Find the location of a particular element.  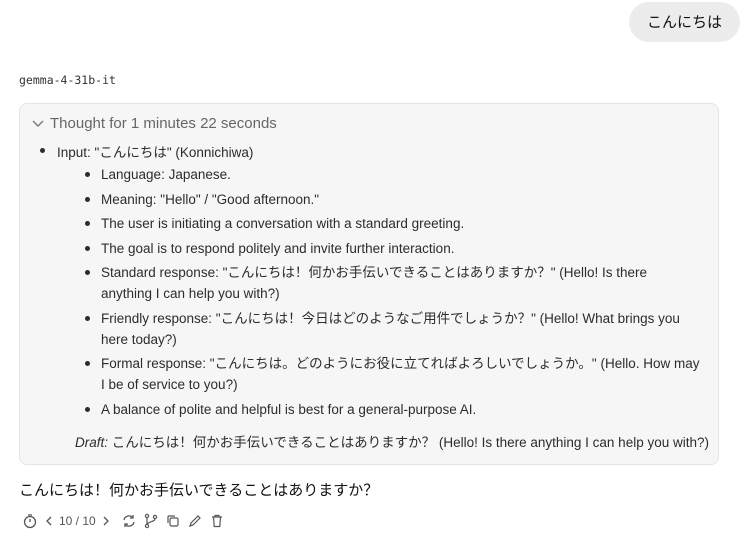

user-message-text: こんにちは is located at coordinates (684, 22).